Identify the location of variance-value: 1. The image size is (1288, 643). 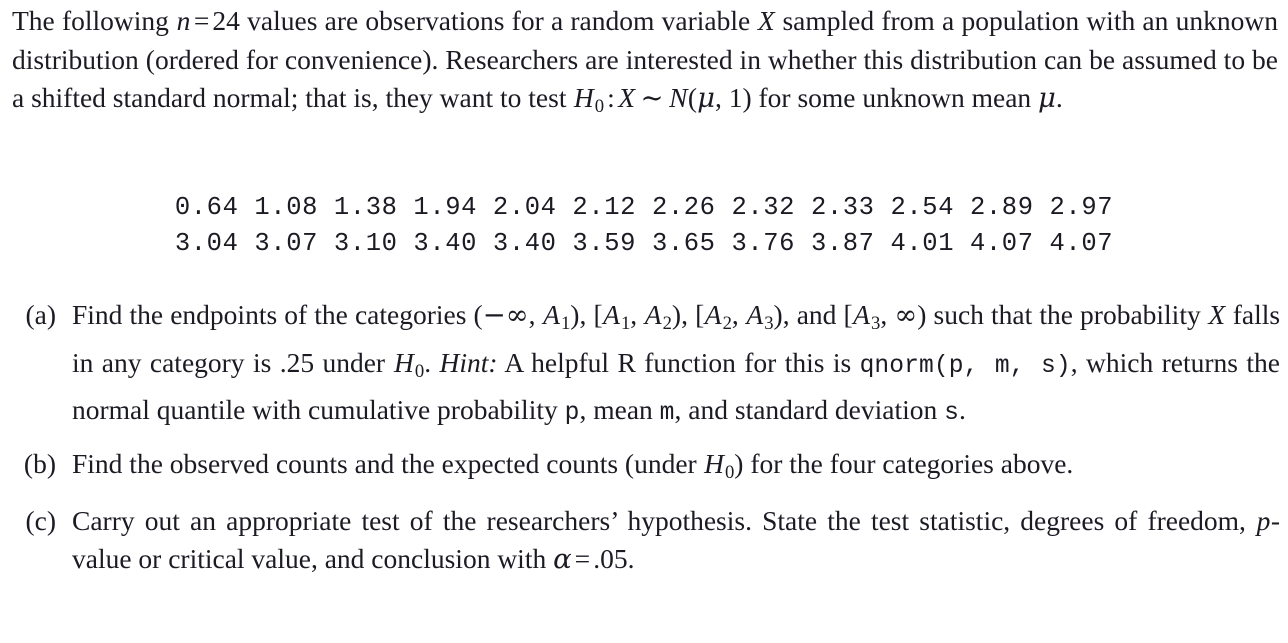
(735, 97).